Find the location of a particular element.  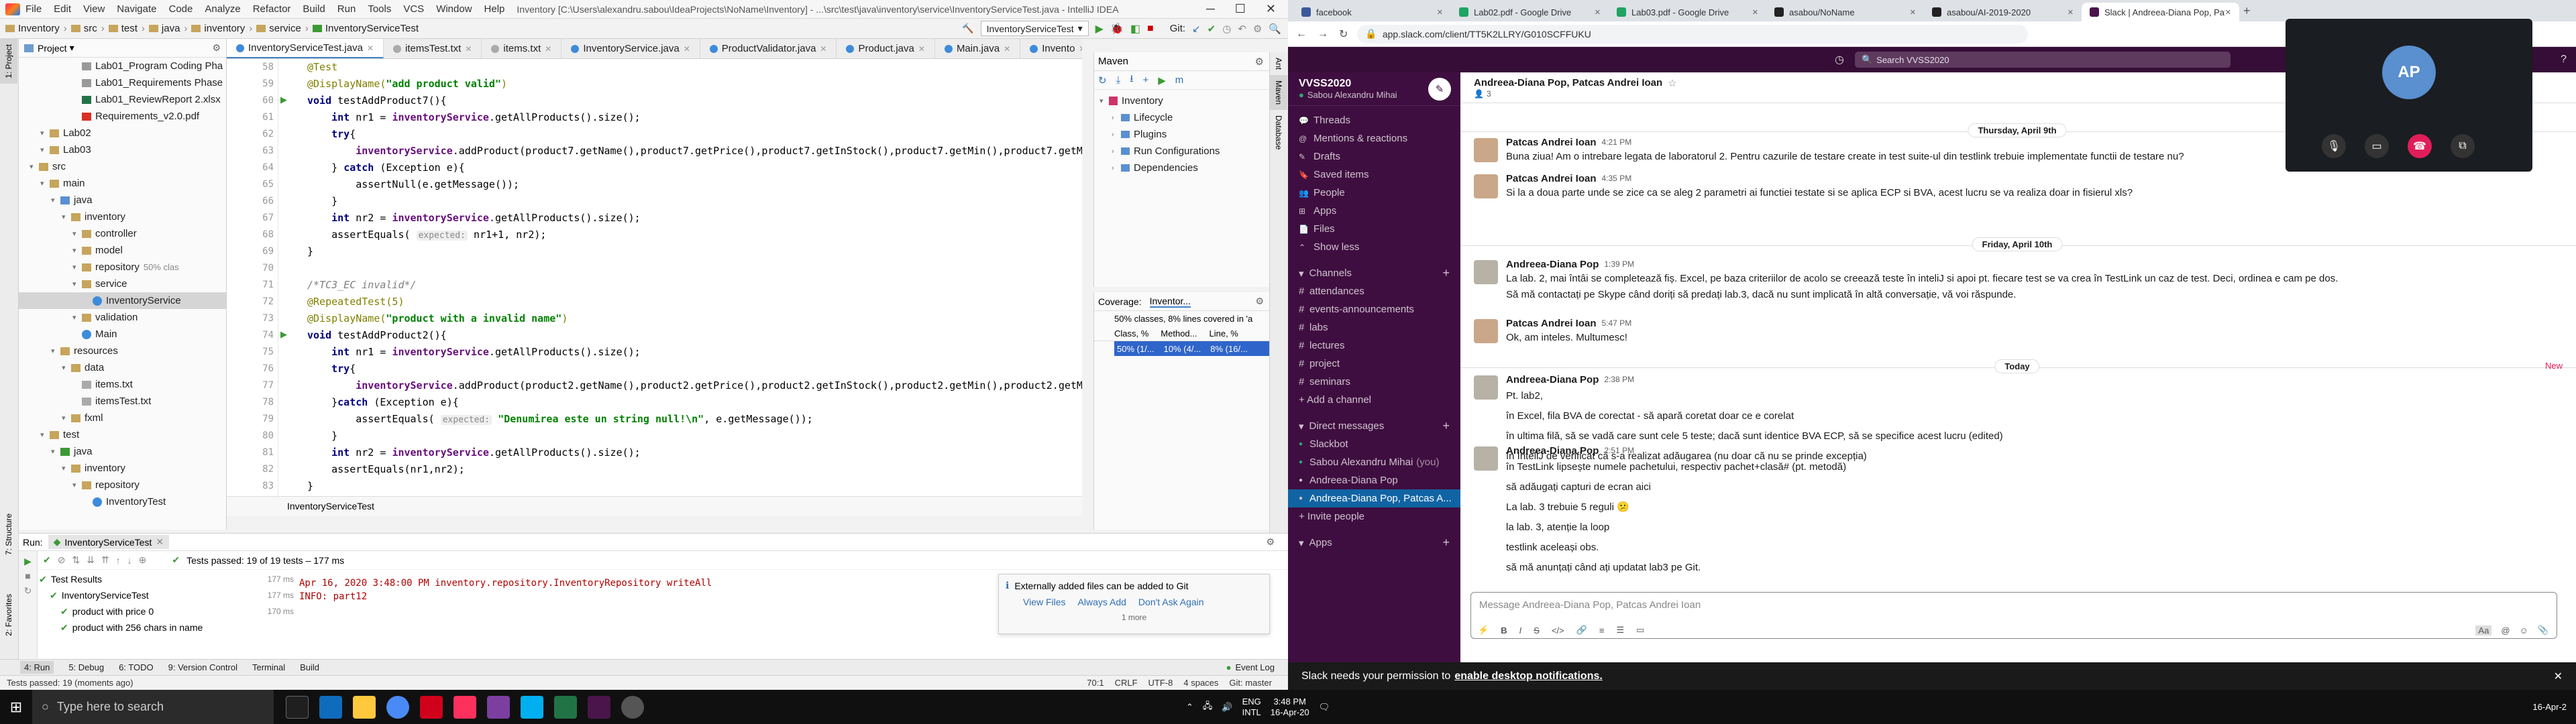

notification-action-link: Don't Ask Again is located at coordinates (1171, 602).